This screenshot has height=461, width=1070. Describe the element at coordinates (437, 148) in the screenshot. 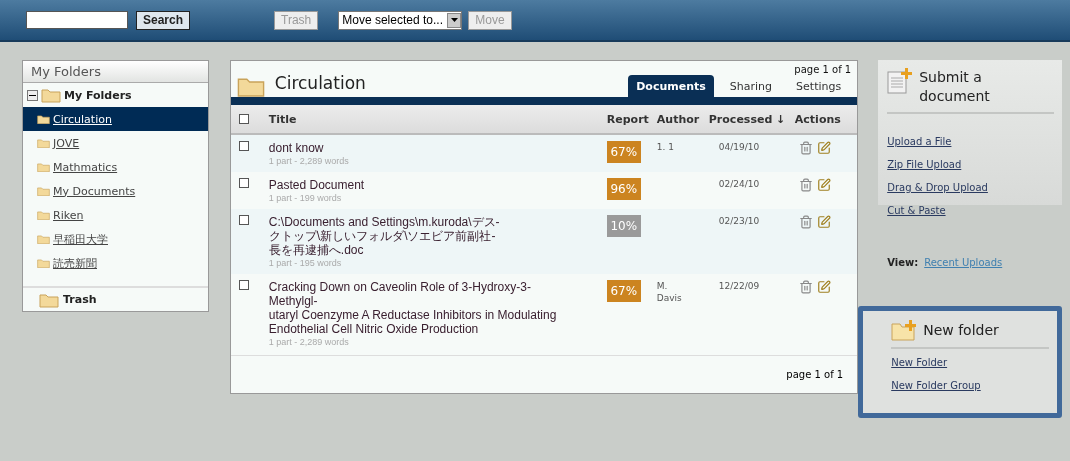

I see `document-title: dont know` at that location.